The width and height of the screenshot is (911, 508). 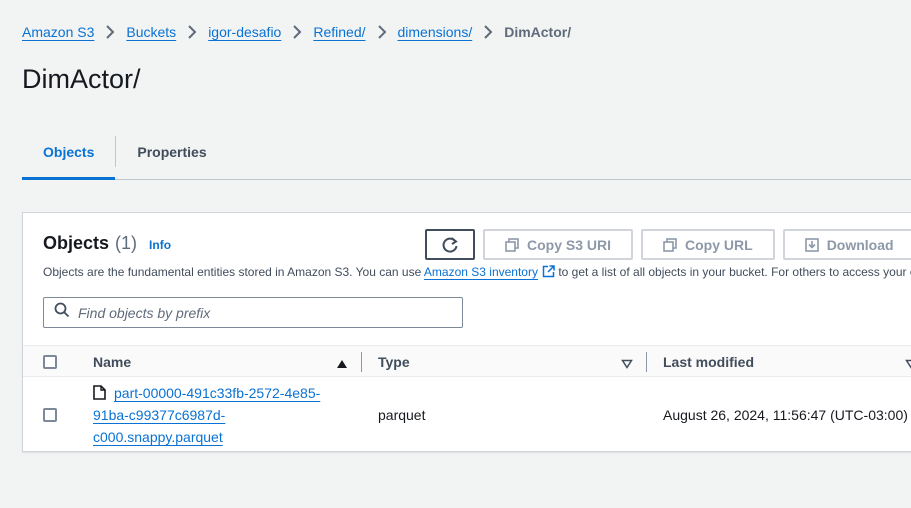 What do you see at coordinates (435, 32) in the screenshot?
I see `breadcrumb-dimensions: dimensions/` at bounding box center [435, 32].